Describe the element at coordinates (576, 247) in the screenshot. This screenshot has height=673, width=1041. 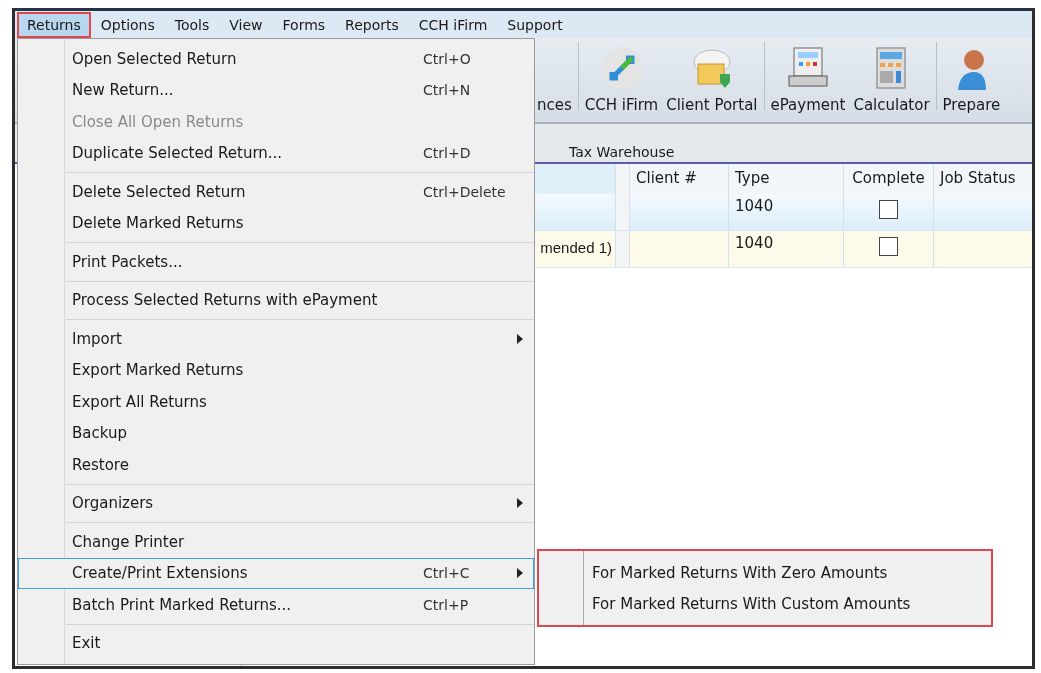
I see `table-cell: mended 1)` at that location.